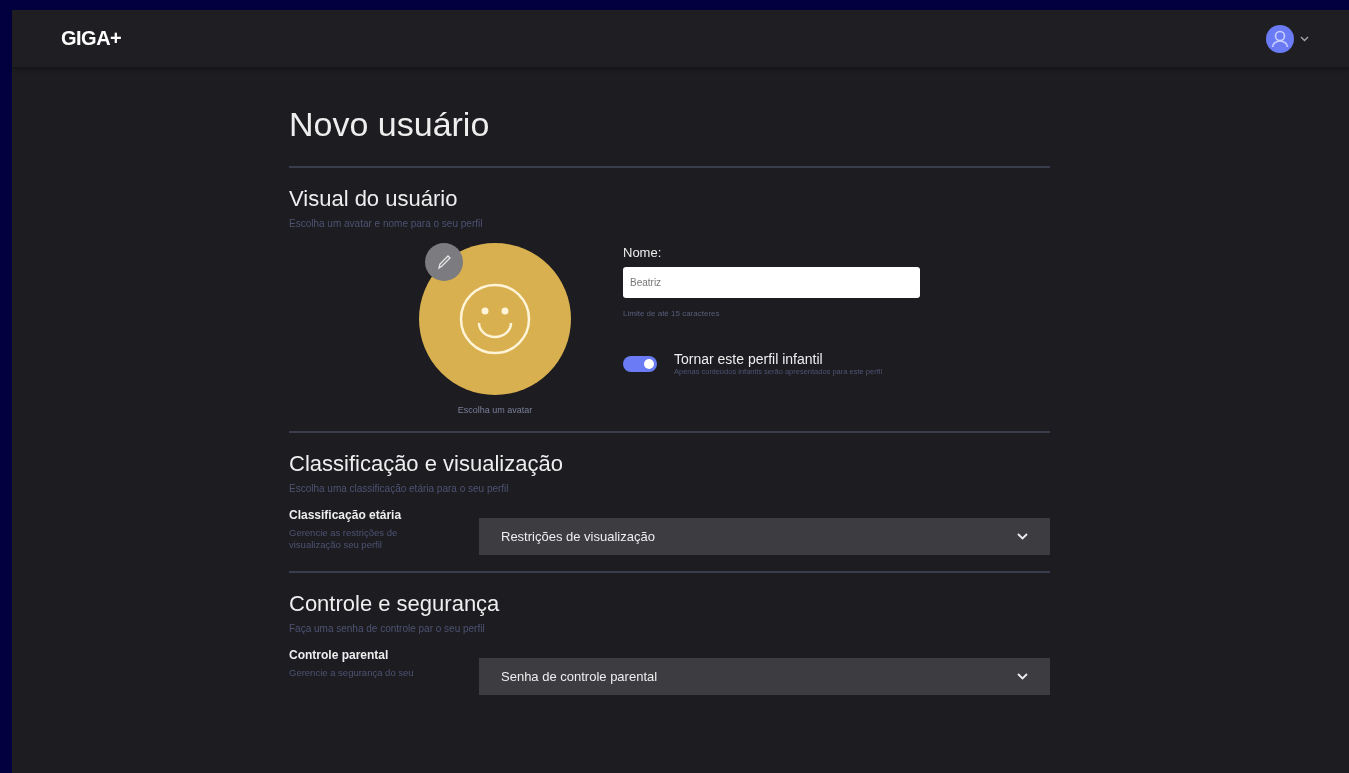 This screenshot has height=773, width=1349. Describe the element at coordinates (346, 515) in the screenshot. I see `field-label: Classificação etária` at that location.